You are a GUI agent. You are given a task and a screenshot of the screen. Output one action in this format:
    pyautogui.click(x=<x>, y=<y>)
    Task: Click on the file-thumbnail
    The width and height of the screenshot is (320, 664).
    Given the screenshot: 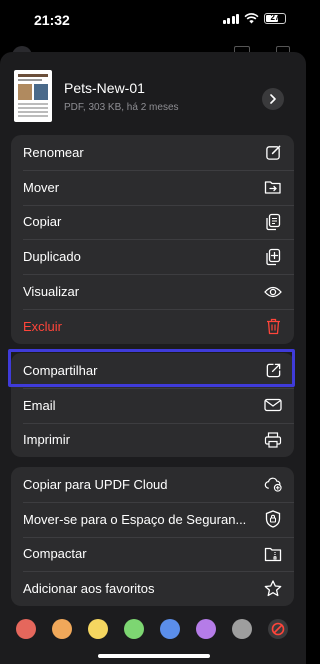 What is the action you would take?
    pyautogui.click(x=33, y=96)
    